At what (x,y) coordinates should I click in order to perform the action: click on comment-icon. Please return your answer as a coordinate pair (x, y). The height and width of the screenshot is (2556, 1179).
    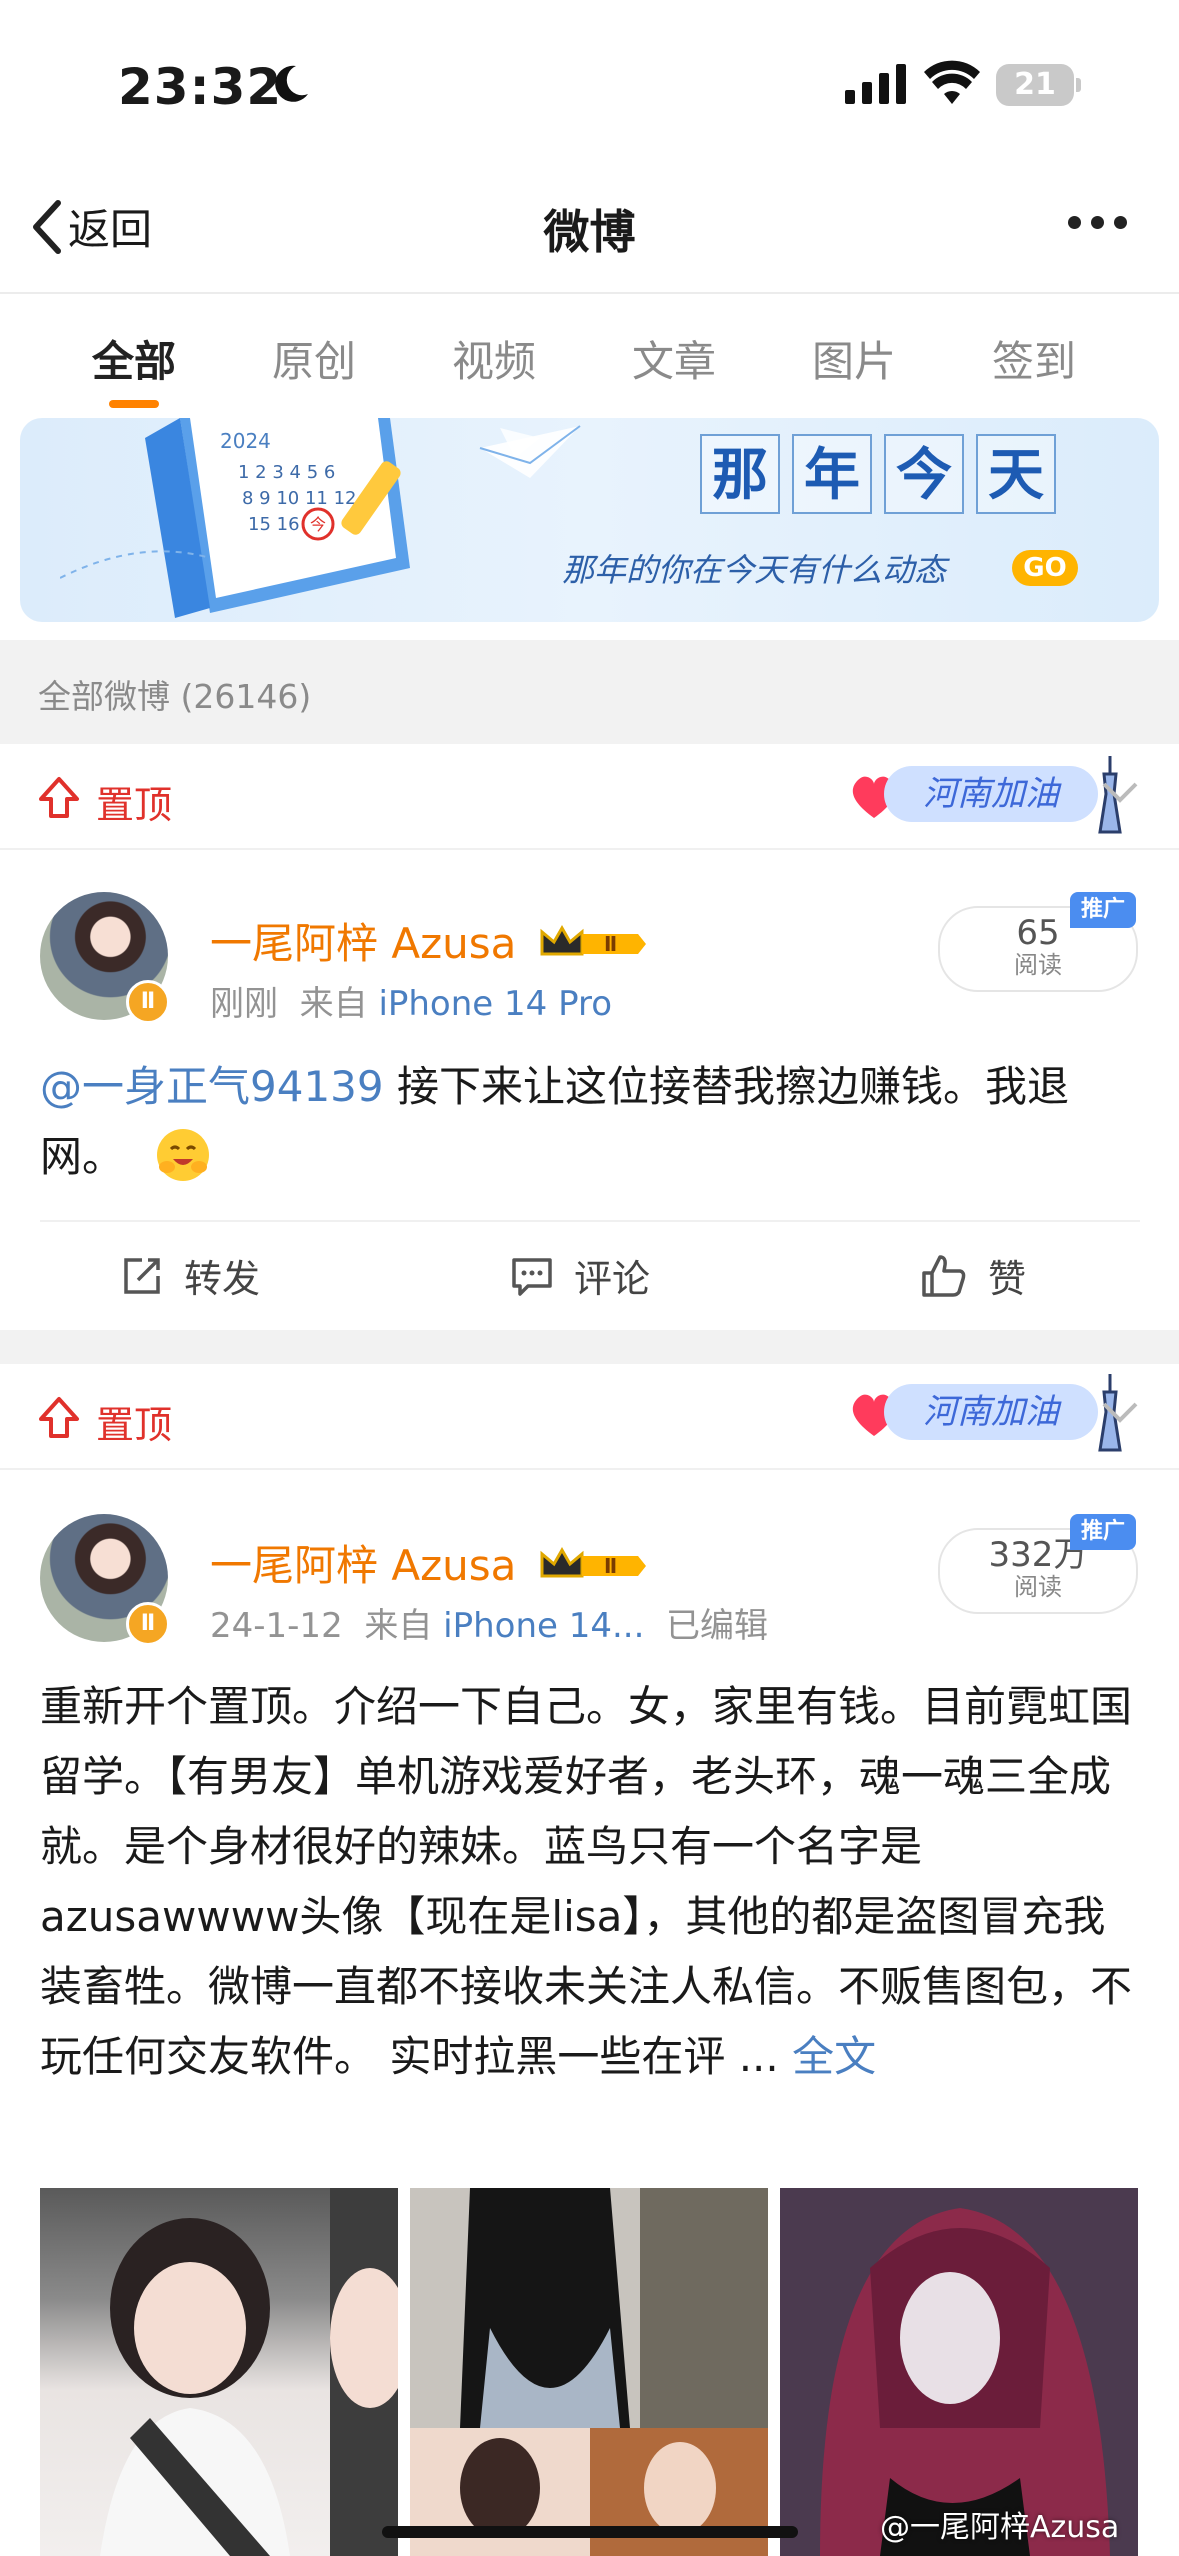
    Looking at the image, I should click on (532, 1276).